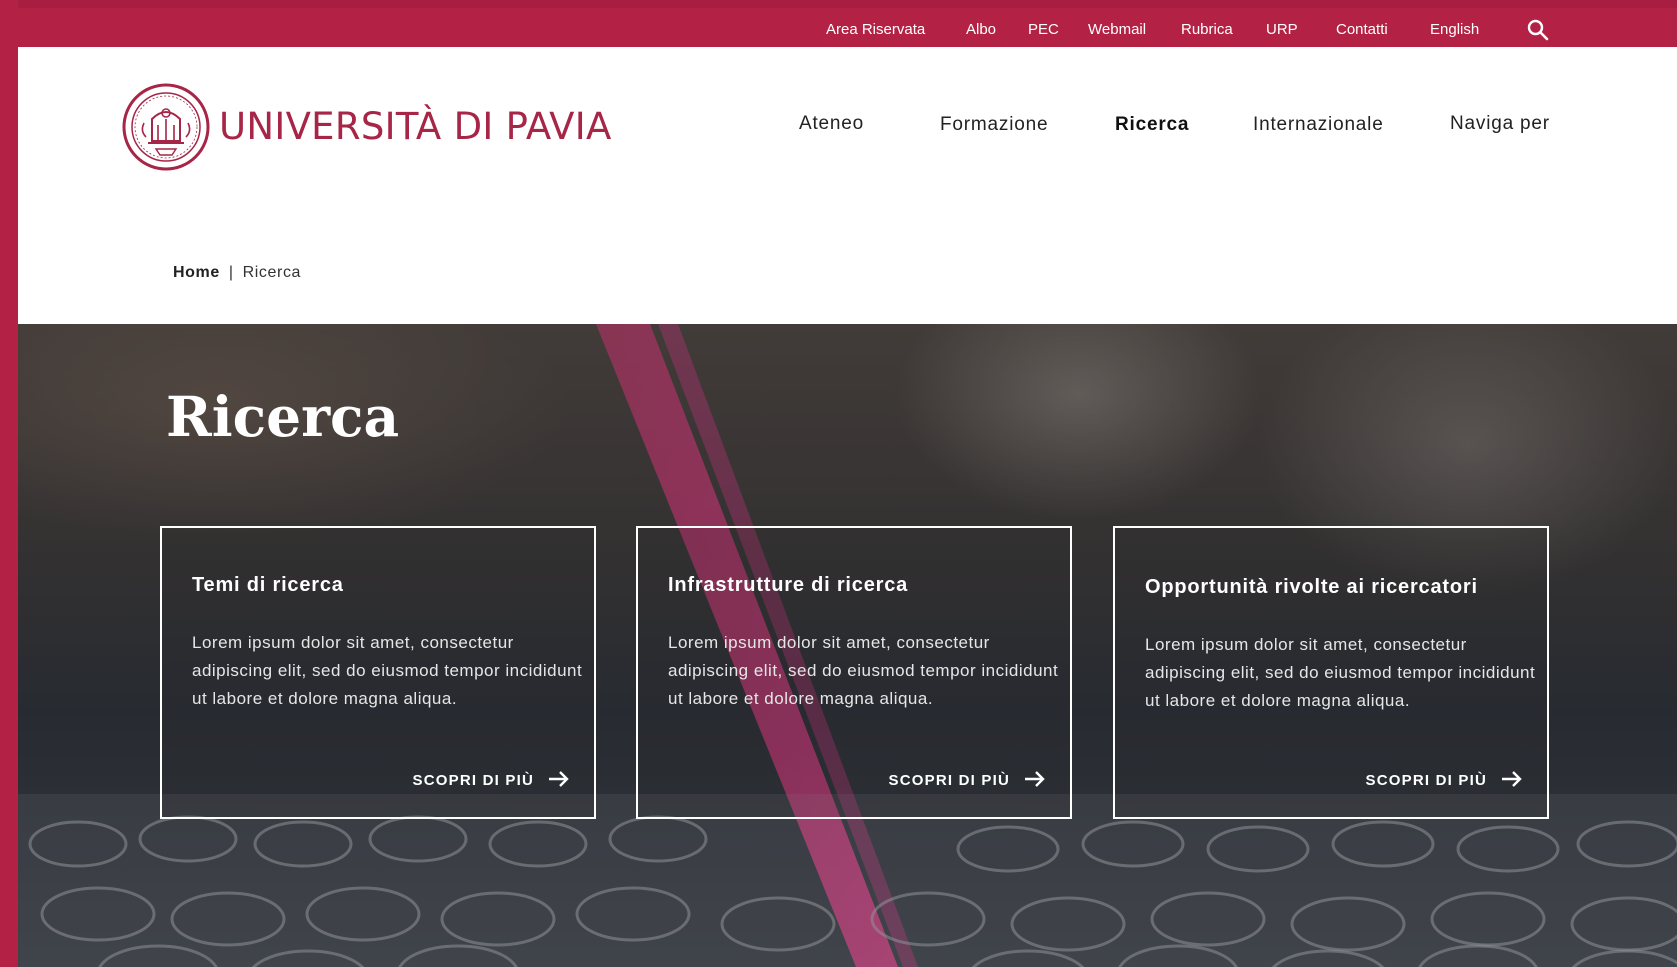 This screenshot has height=967, width=1677. I want to click on window-frame-top, so click(838, 4).